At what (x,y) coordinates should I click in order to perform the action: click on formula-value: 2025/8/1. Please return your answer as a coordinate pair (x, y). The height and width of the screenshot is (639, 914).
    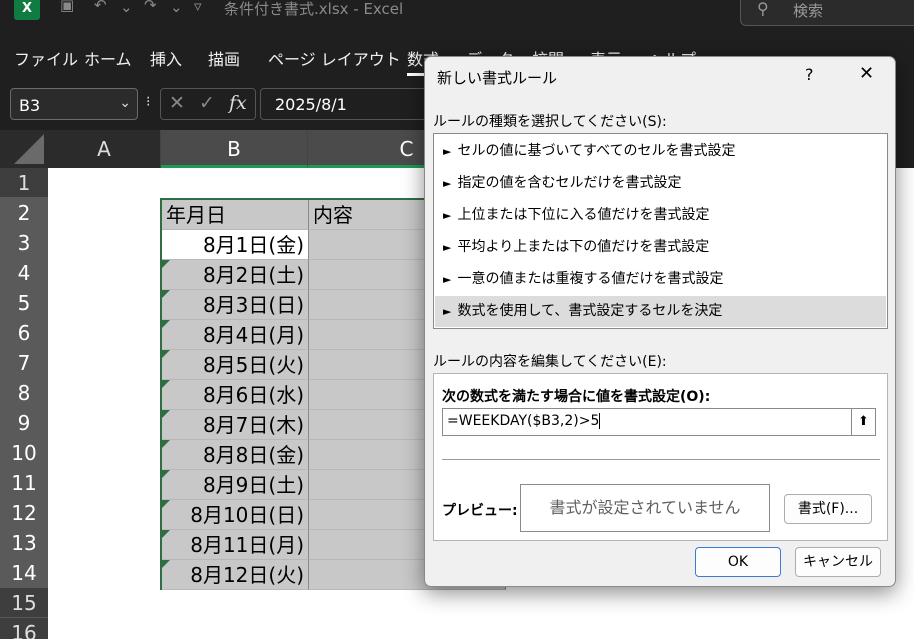
    Looking at the image, I should click on (311, 104).